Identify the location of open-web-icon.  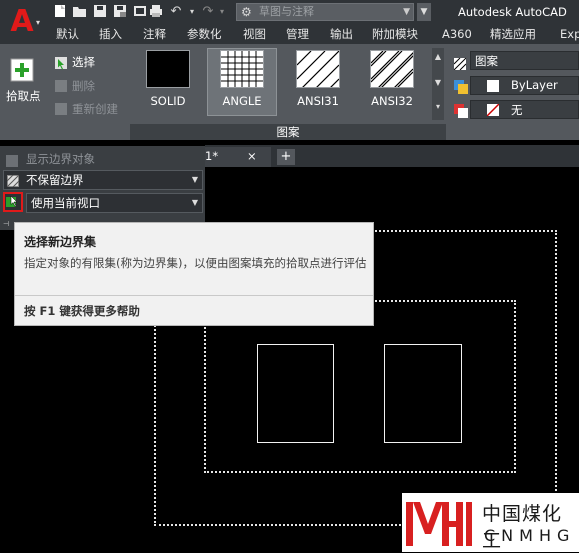
(140, 12).